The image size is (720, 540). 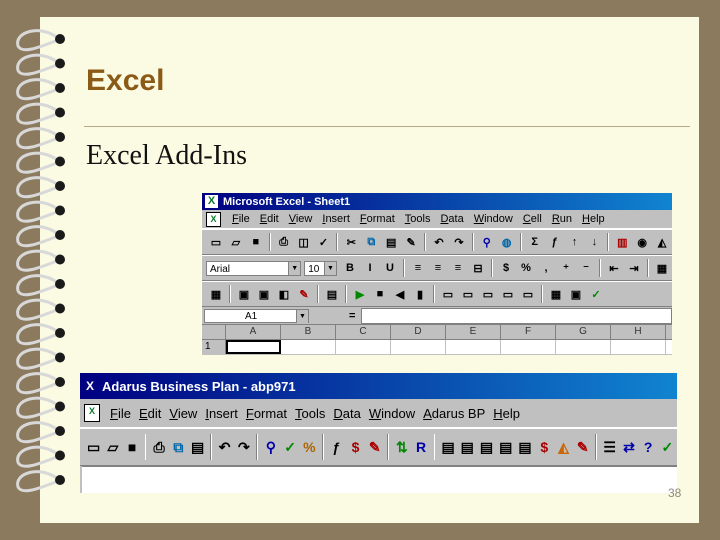 What do you see at coordinates (270, 447) in the screenshot?
I see `link-icon: ⚲` at bounding box center [270, 447].